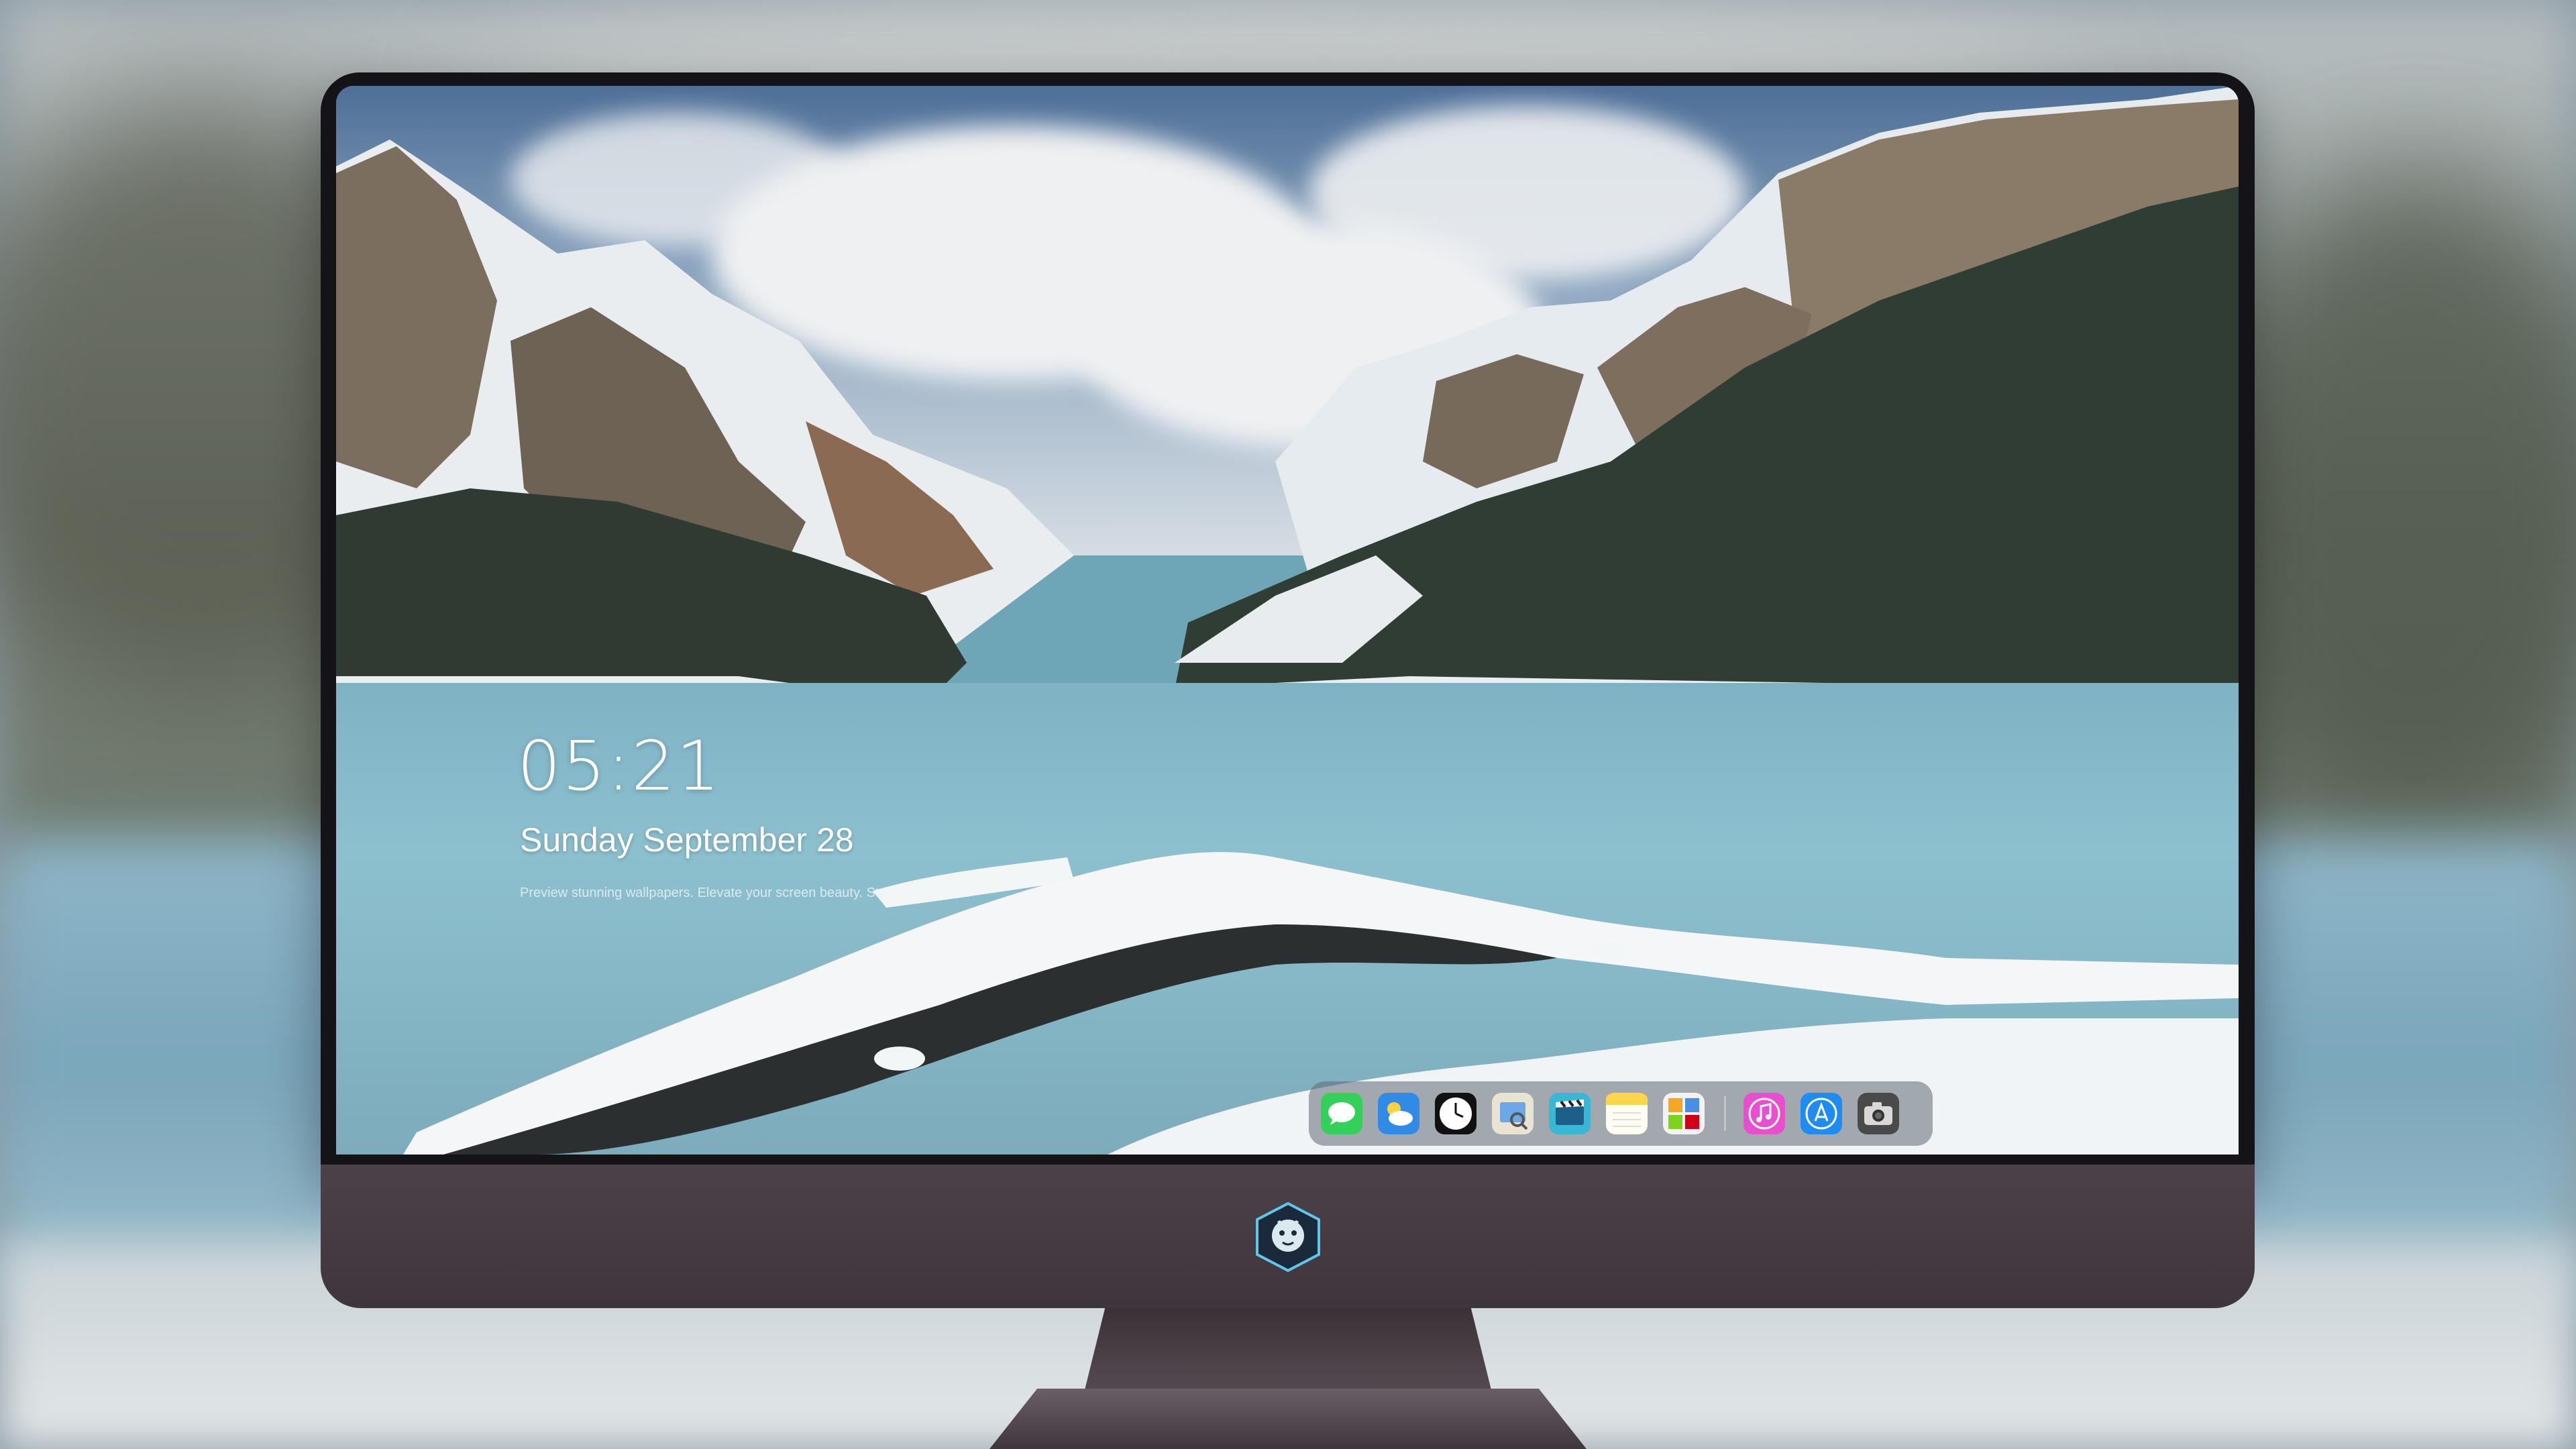 This screenshot has width=2576, height=1449. I want to click on messages-icon, so click(1341, 1113).